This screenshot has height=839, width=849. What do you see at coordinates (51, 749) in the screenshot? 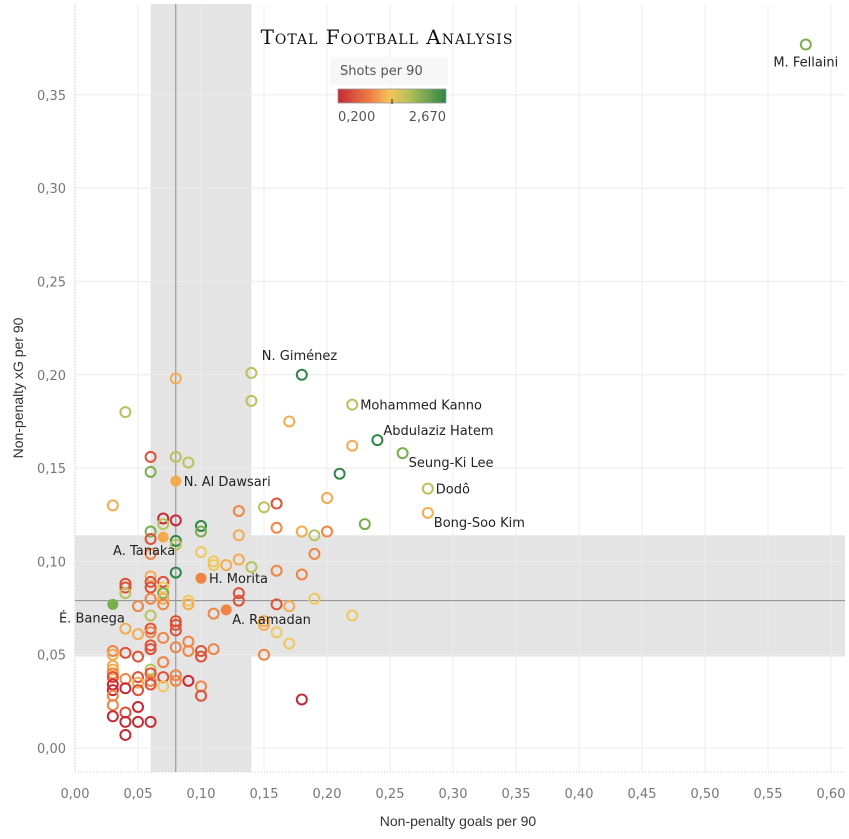
I see `y-tick-label: 0,00` at bounding box center [51, 749].